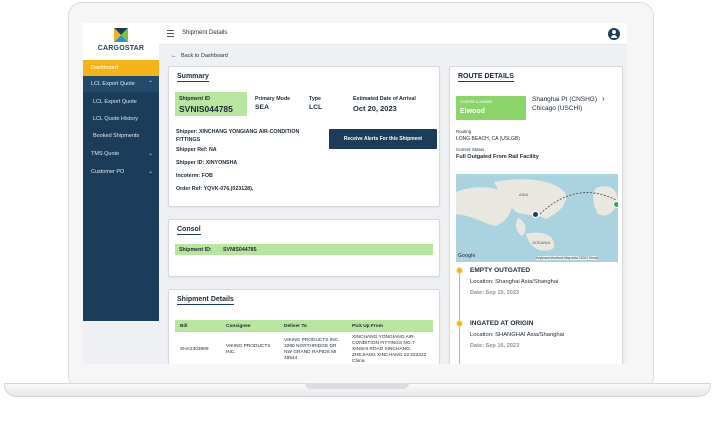  Describe the element at coordinates (476, 101) in the screenshot. I see `current-location-label: Current Location` at that location.